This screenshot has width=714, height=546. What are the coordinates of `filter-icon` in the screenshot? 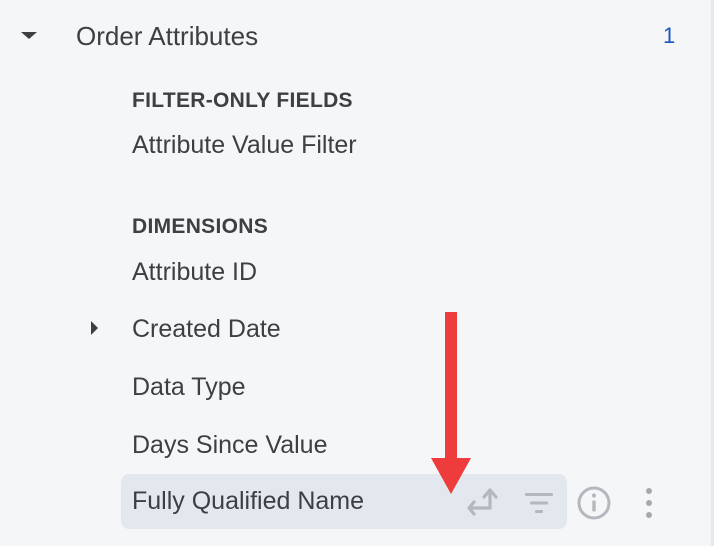 It's located at (539, 503).